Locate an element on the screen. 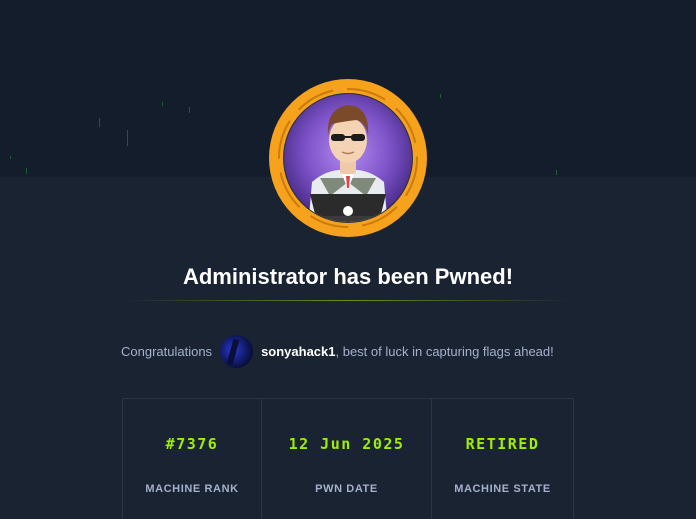 Image resolution: width=696 pixels, height=519 pixels. pwned-title: Administrator has been Pwned! is located at coordinates (348, 276).